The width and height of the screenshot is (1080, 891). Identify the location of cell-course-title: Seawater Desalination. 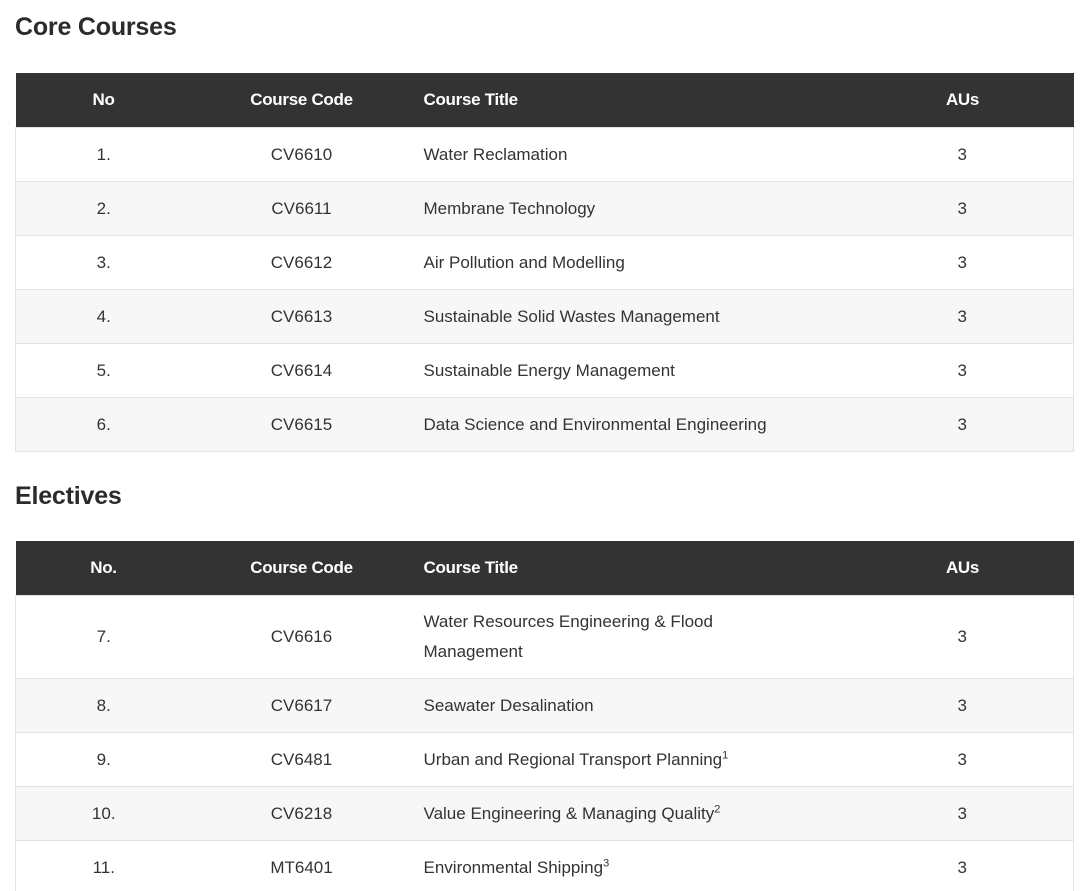
(631, 705).